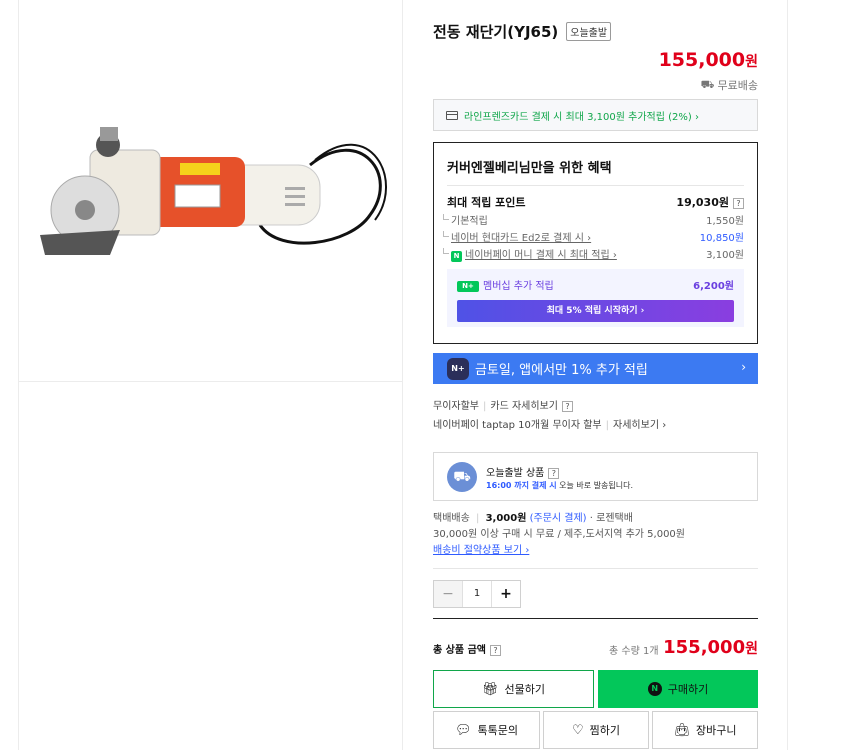 Image resolution: width=847 pixels, height=750 pixels. What do you see at coordinates (713, 286) in the screenshot?
I see `membership-value: 6,200원` at bounding box center [713, 286].